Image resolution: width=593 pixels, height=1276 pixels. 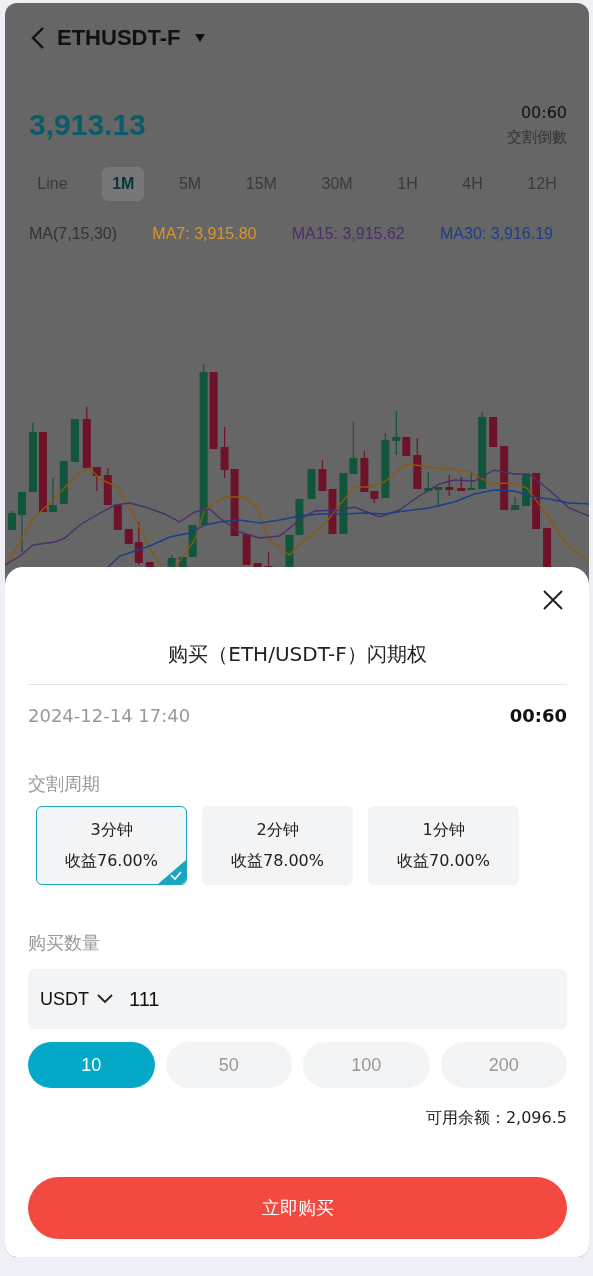 I want to click on indicator-value: MA30: 3,916.19, so click(x=496, y=234).